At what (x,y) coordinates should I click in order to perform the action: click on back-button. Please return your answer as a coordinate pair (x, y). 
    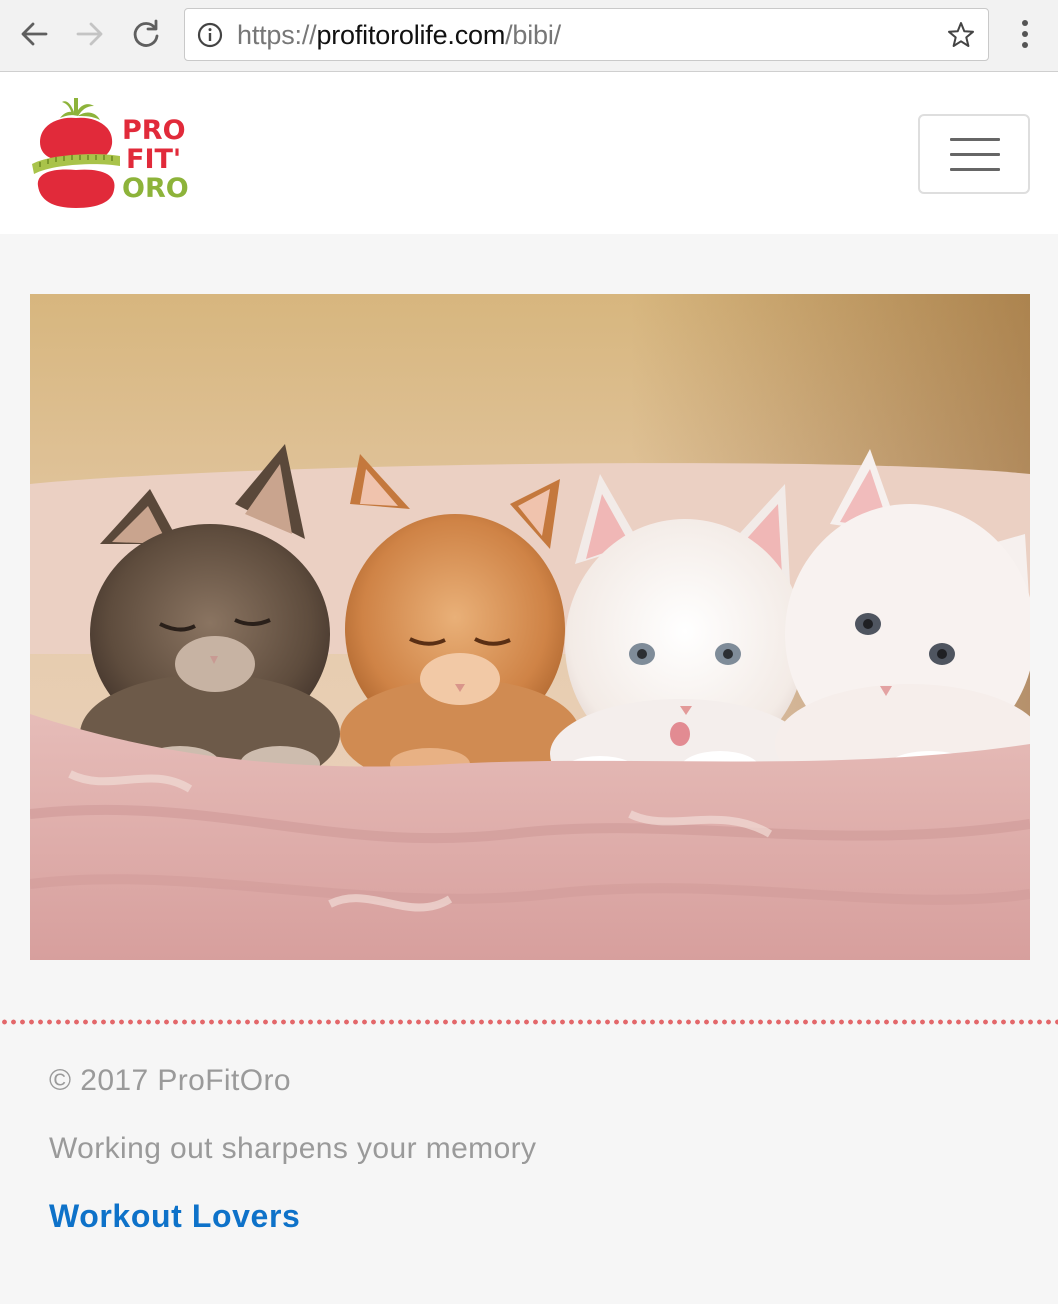
    Looking at the image, I should click on (34, 34).